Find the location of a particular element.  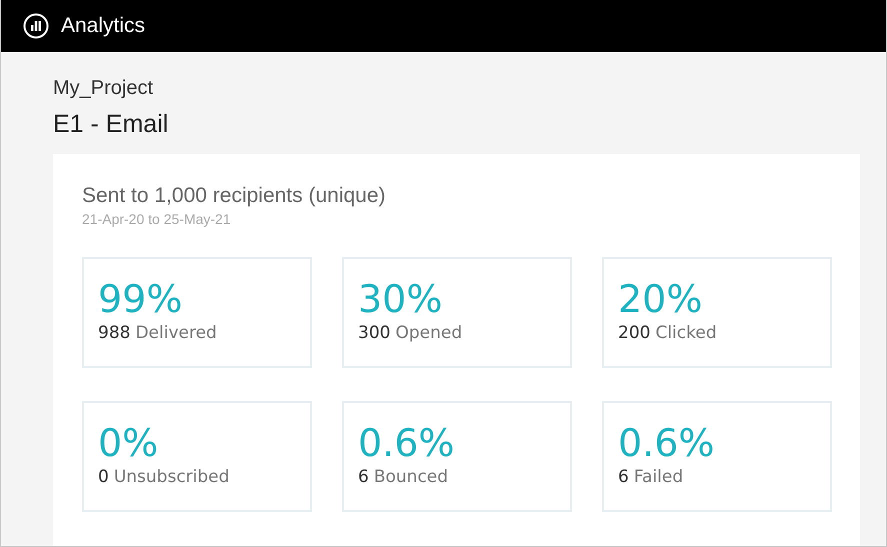

stat-percent: 99% is located at coordinates (141, 299).